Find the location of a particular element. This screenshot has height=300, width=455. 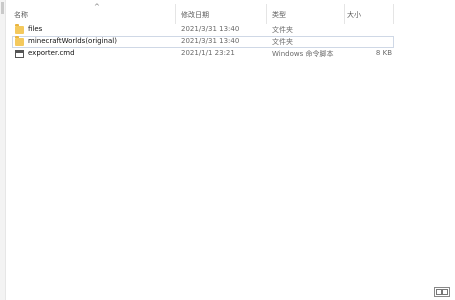

column-header-type: 类型 is located at coordinates (279, 15).